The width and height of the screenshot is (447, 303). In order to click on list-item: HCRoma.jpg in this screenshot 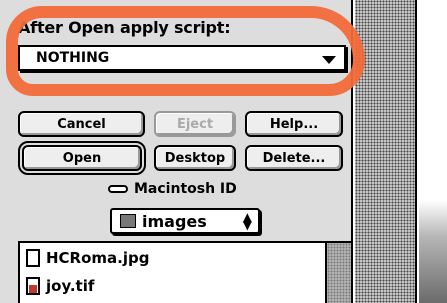, I will do `click(87, 258)`.